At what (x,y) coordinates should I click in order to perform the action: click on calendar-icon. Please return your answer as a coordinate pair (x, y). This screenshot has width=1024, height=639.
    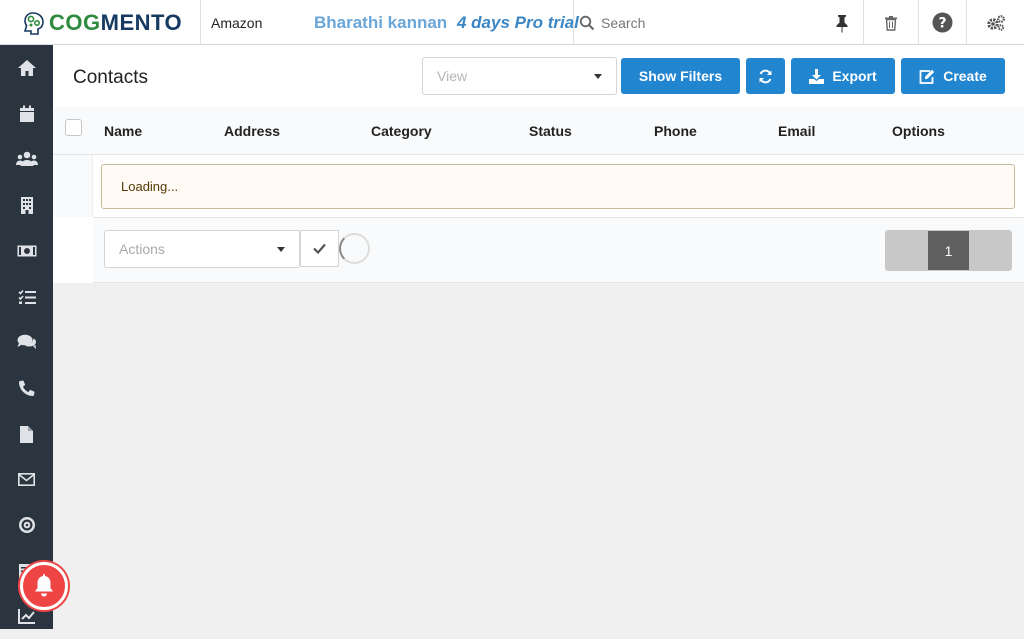
    Looking at the image, I should click on (26, 113).